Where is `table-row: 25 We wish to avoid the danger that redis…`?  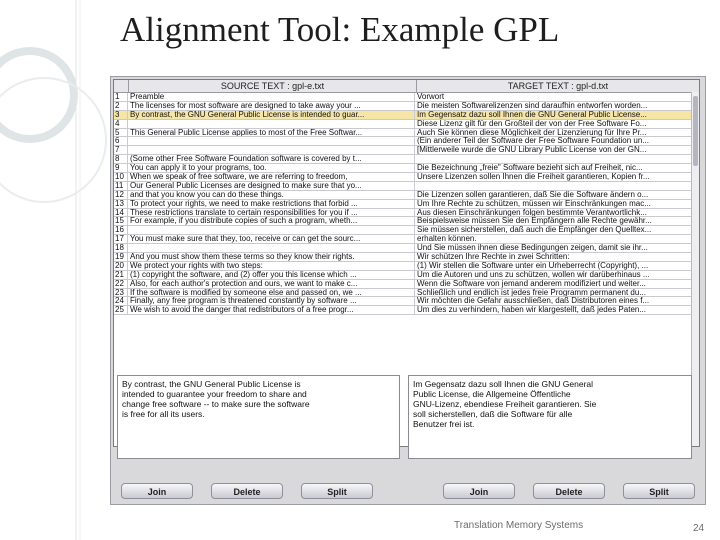
table-row: 25 We wish to avoid the danger that redis… is located at coordinates (406, 311).